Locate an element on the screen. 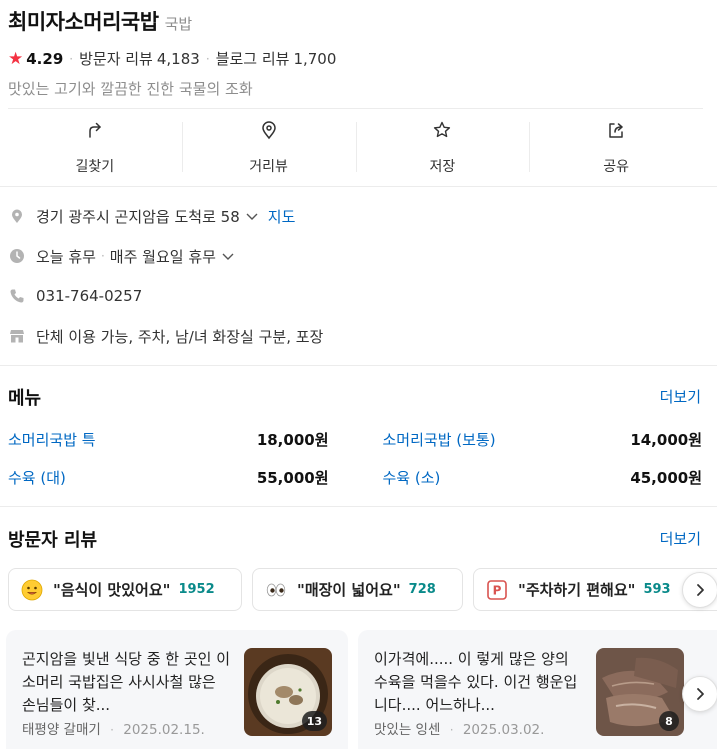 The width and height of the screenshot is (717, 749). keyword-chip: P "주차하기 편해요" 593 is located at coordinates (595, 589).